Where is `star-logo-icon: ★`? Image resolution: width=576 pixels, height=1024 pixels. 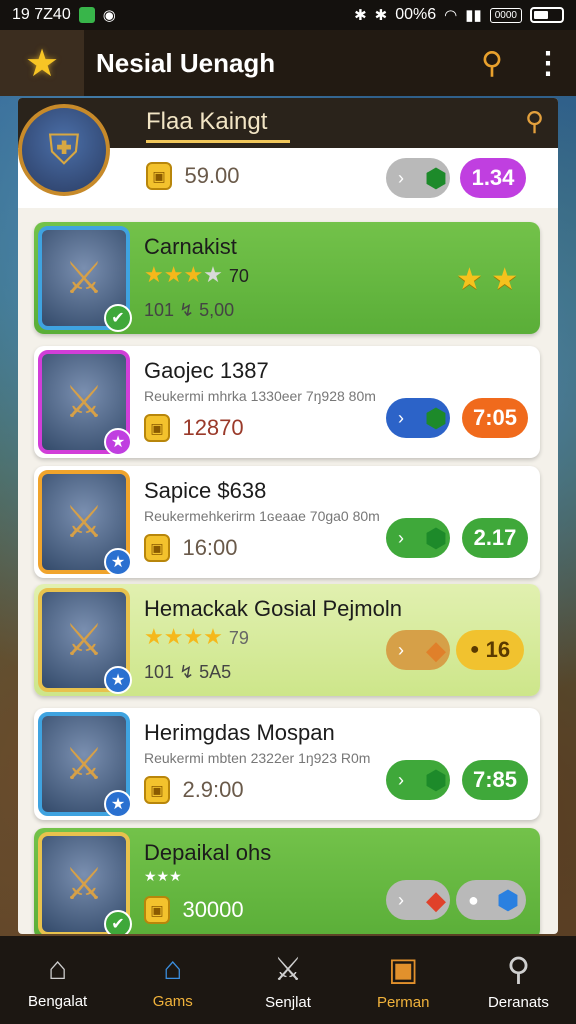
star-logo-icon: ★ is located at coordinates (42, 63).